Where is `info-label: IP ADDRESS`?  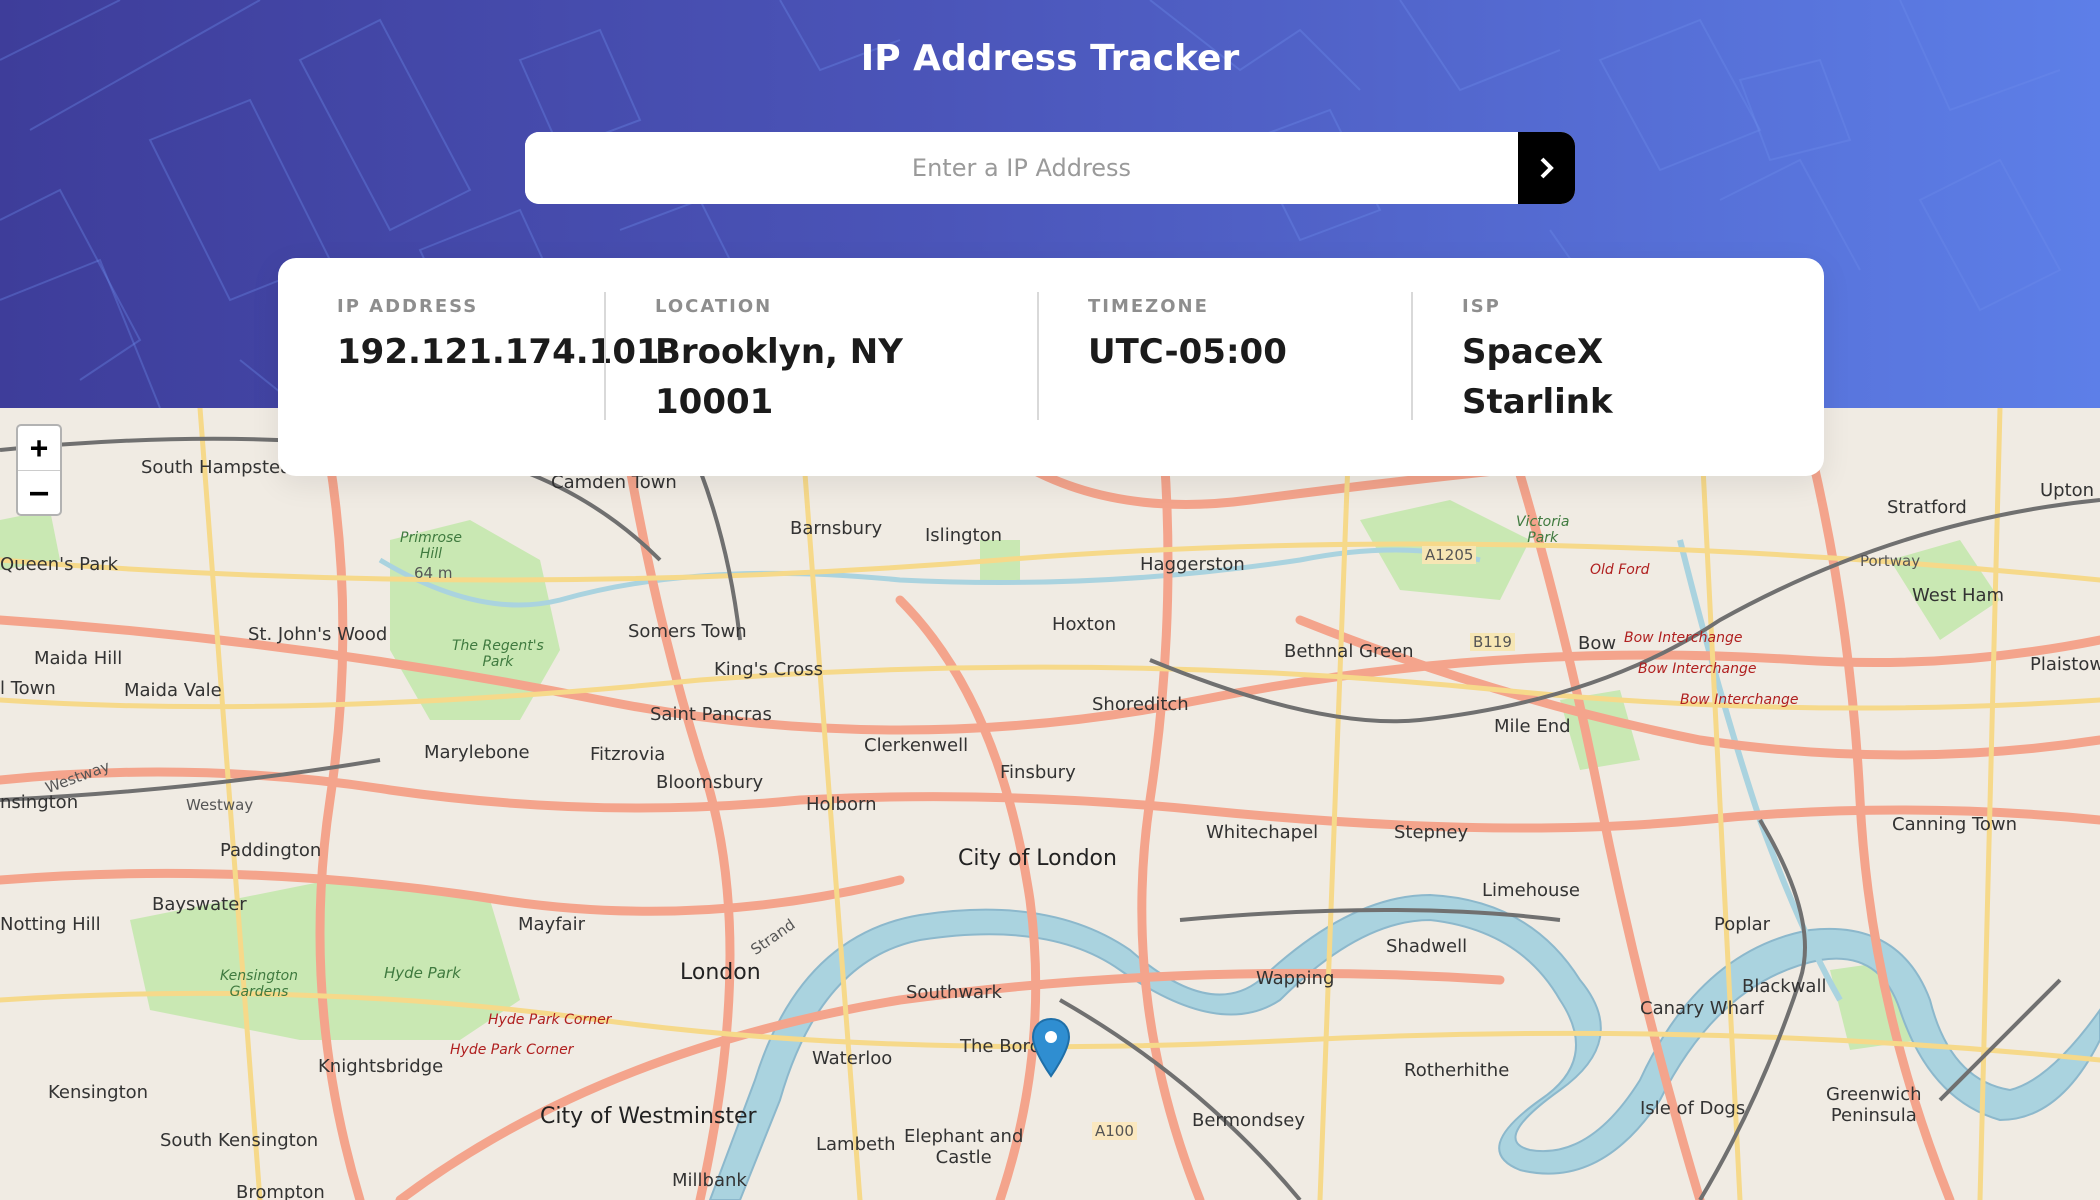
info-label: IP ADDRESS is located at coordinates (408, 306).